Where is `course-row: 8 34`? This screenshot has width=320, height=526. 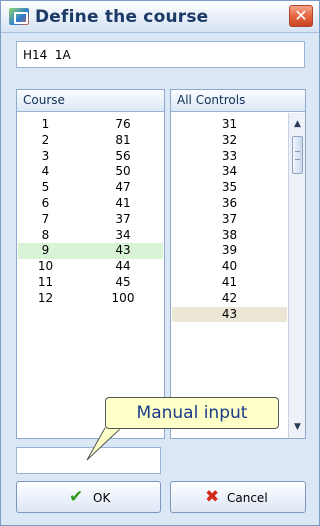
course-row: 8 34 is located at coordinates (90, 236).